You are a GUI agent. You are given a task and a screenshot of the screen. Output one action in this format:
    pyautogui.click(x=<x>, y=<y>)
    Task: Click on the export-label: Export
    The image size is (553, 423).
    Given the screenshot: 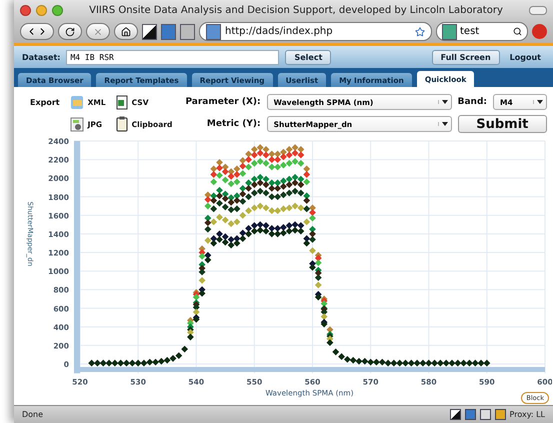 What is the action you would take?
    pyautogui.click(x=45, y=102)
    